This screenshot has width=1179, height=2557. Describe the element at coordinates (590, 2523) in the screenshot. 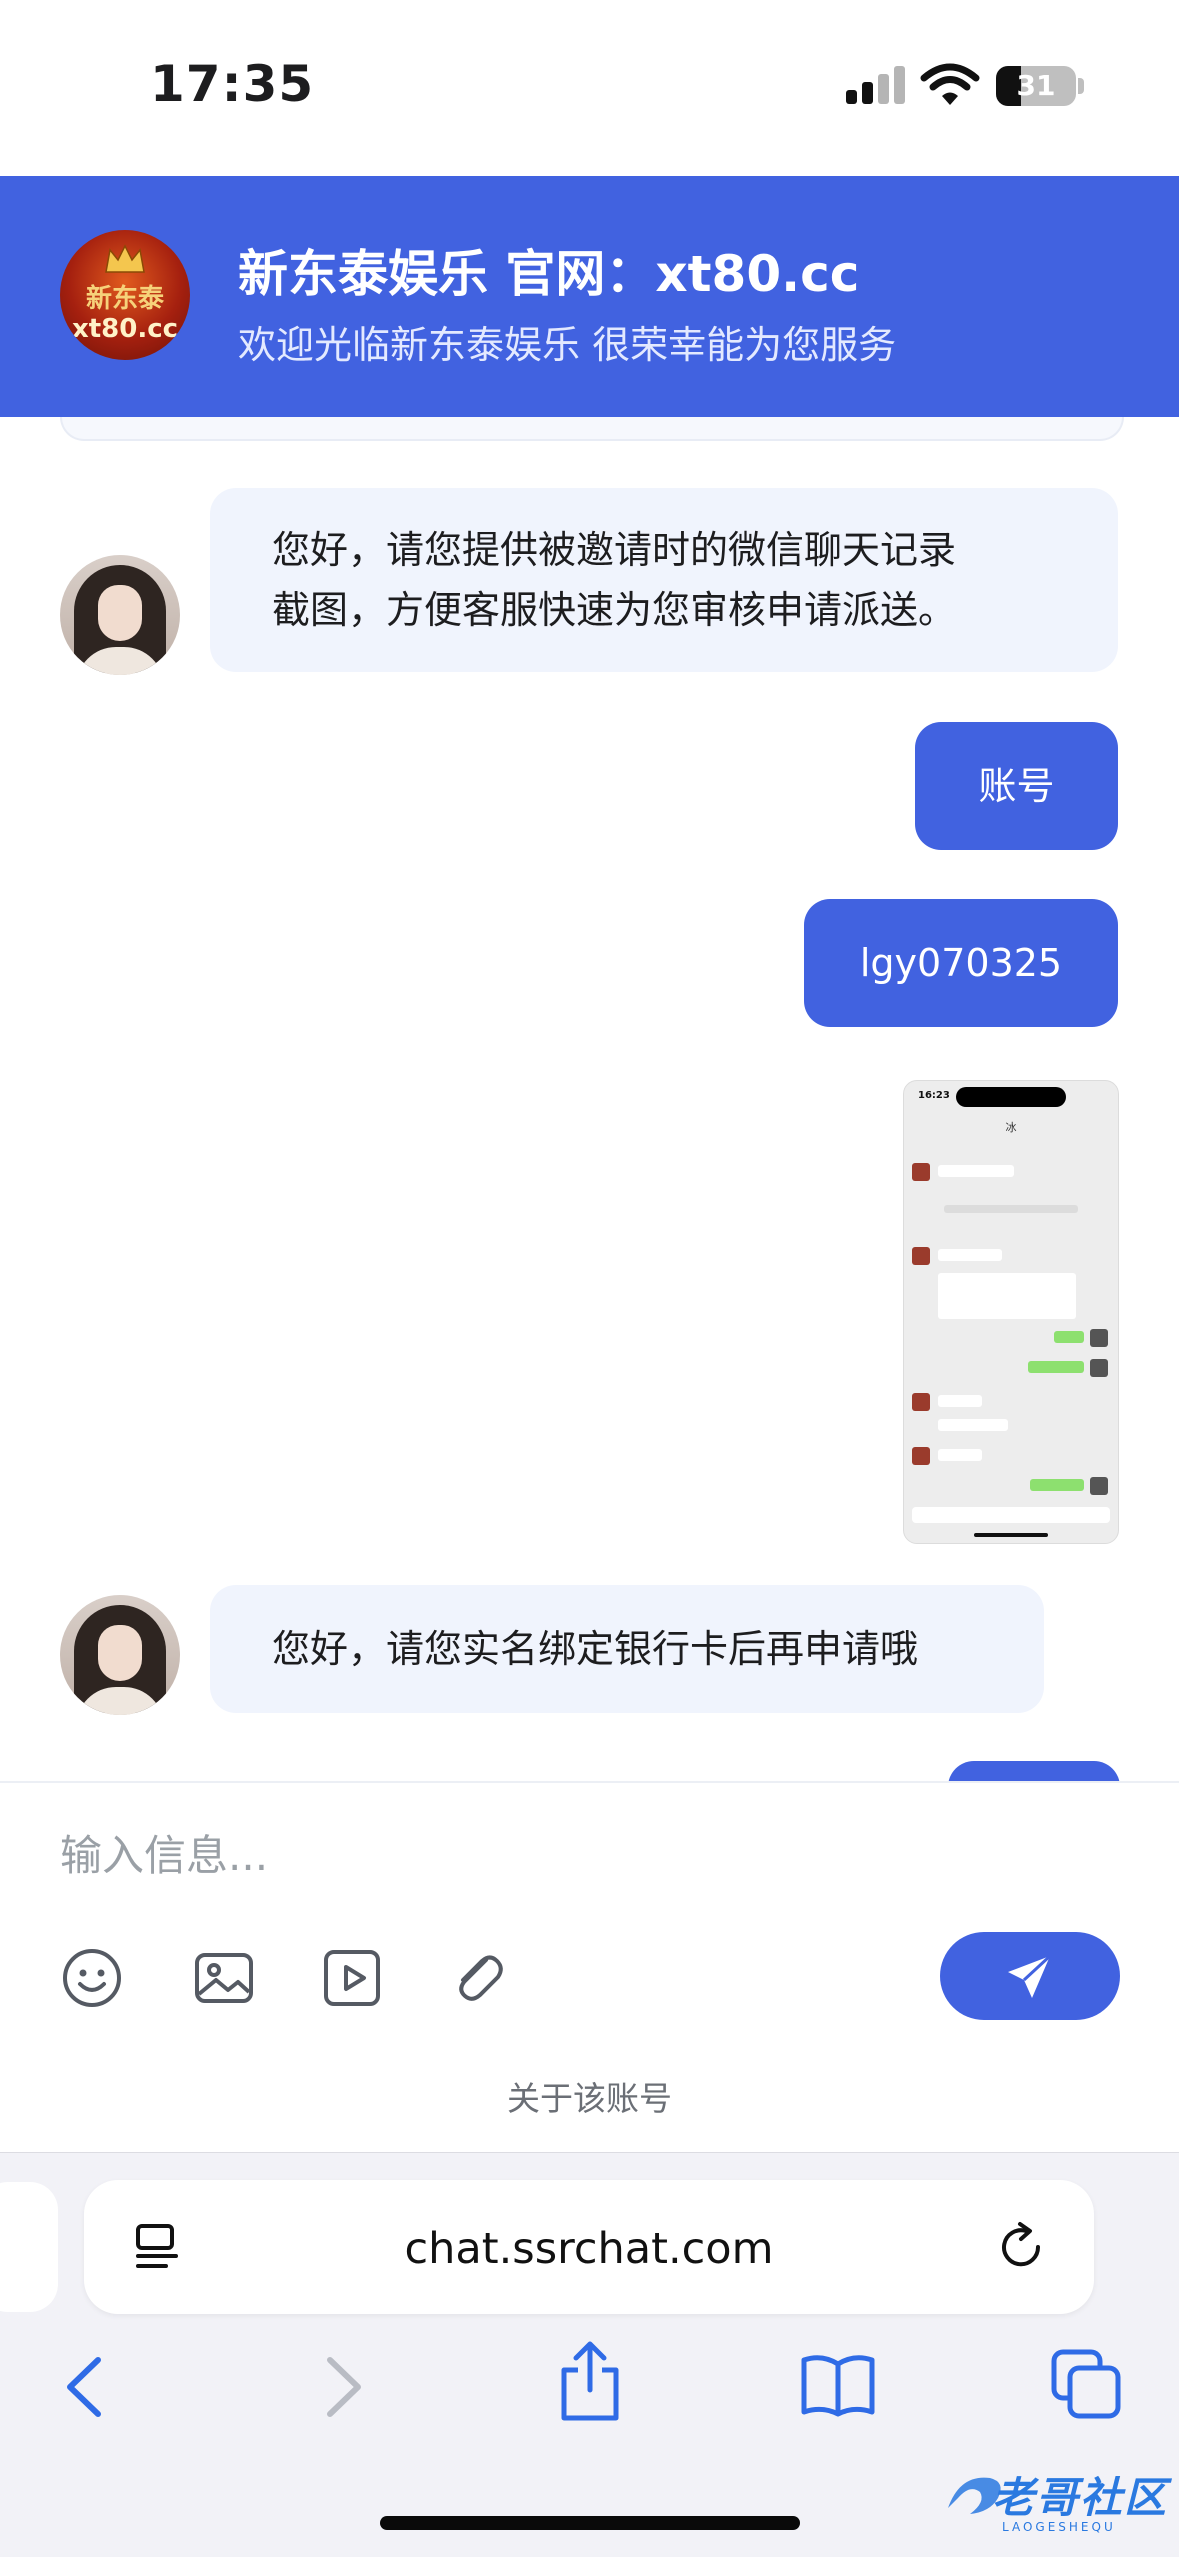

I see `home-indicator` at that location.